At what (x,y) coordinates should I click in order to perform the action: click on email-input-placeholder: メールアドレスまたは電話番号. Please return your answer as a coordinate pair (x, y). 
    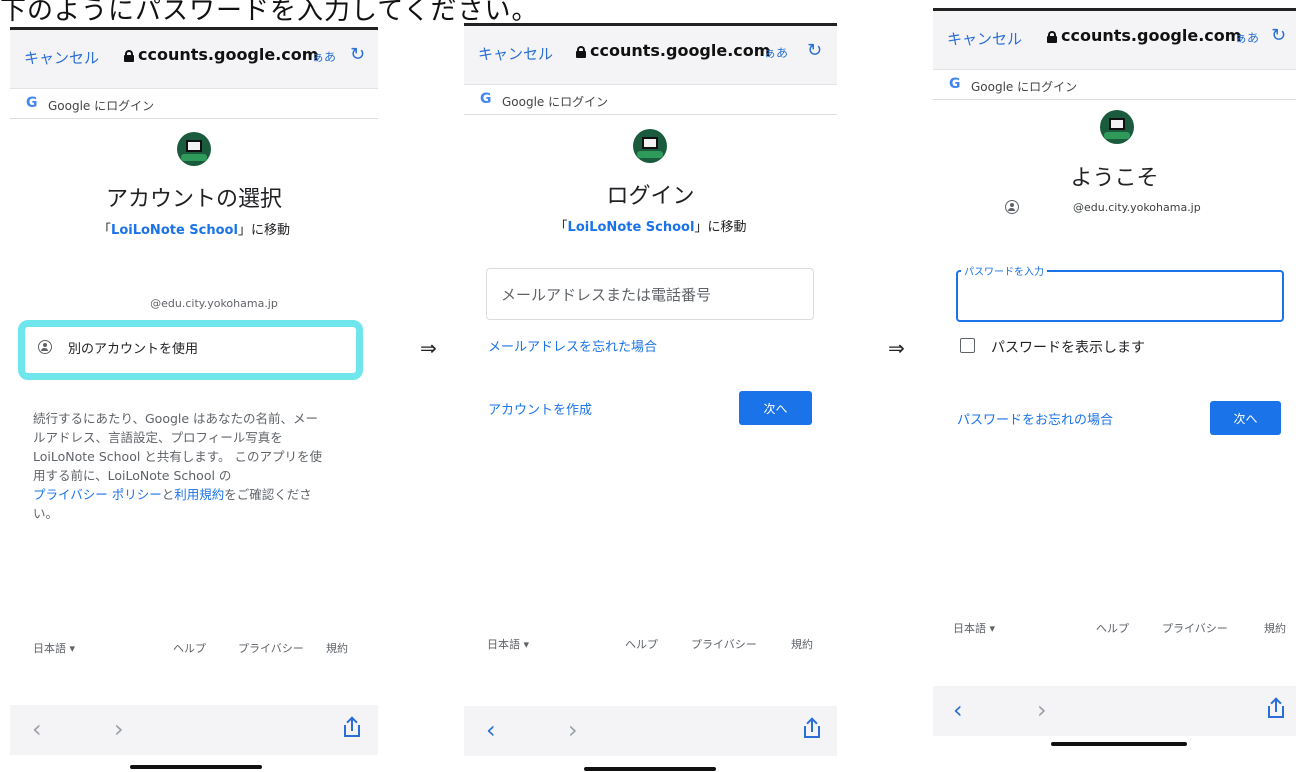
    Looking at the image, I should click on (606, 294).